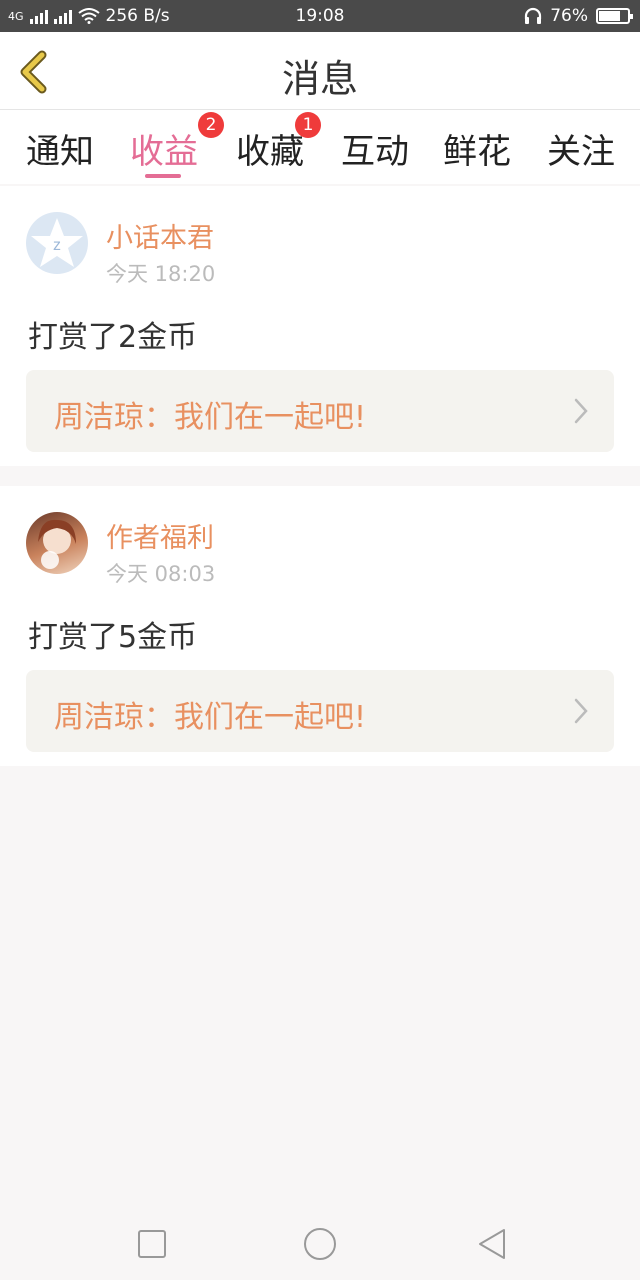 The image size is (640, 1280). I want to click on tab-flowers: 鲜花, so click(477, 148).